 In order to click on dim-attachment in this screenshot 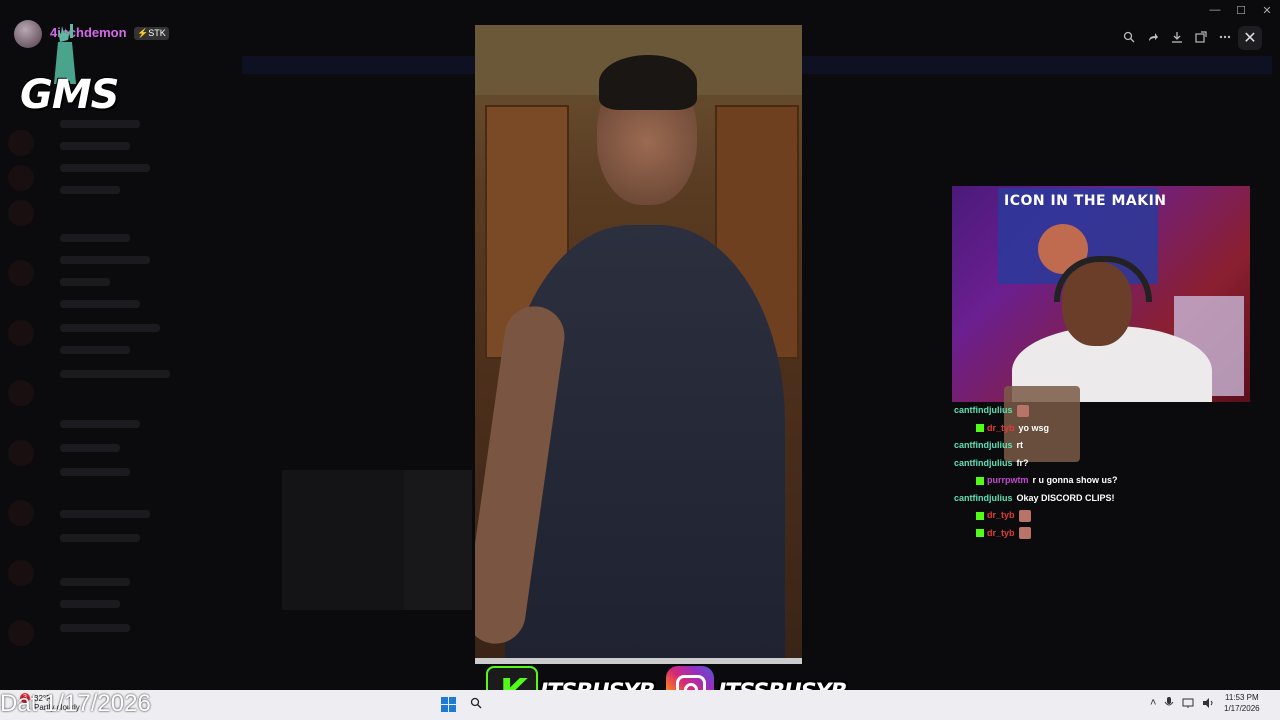, I will do `click(377, 540)`.